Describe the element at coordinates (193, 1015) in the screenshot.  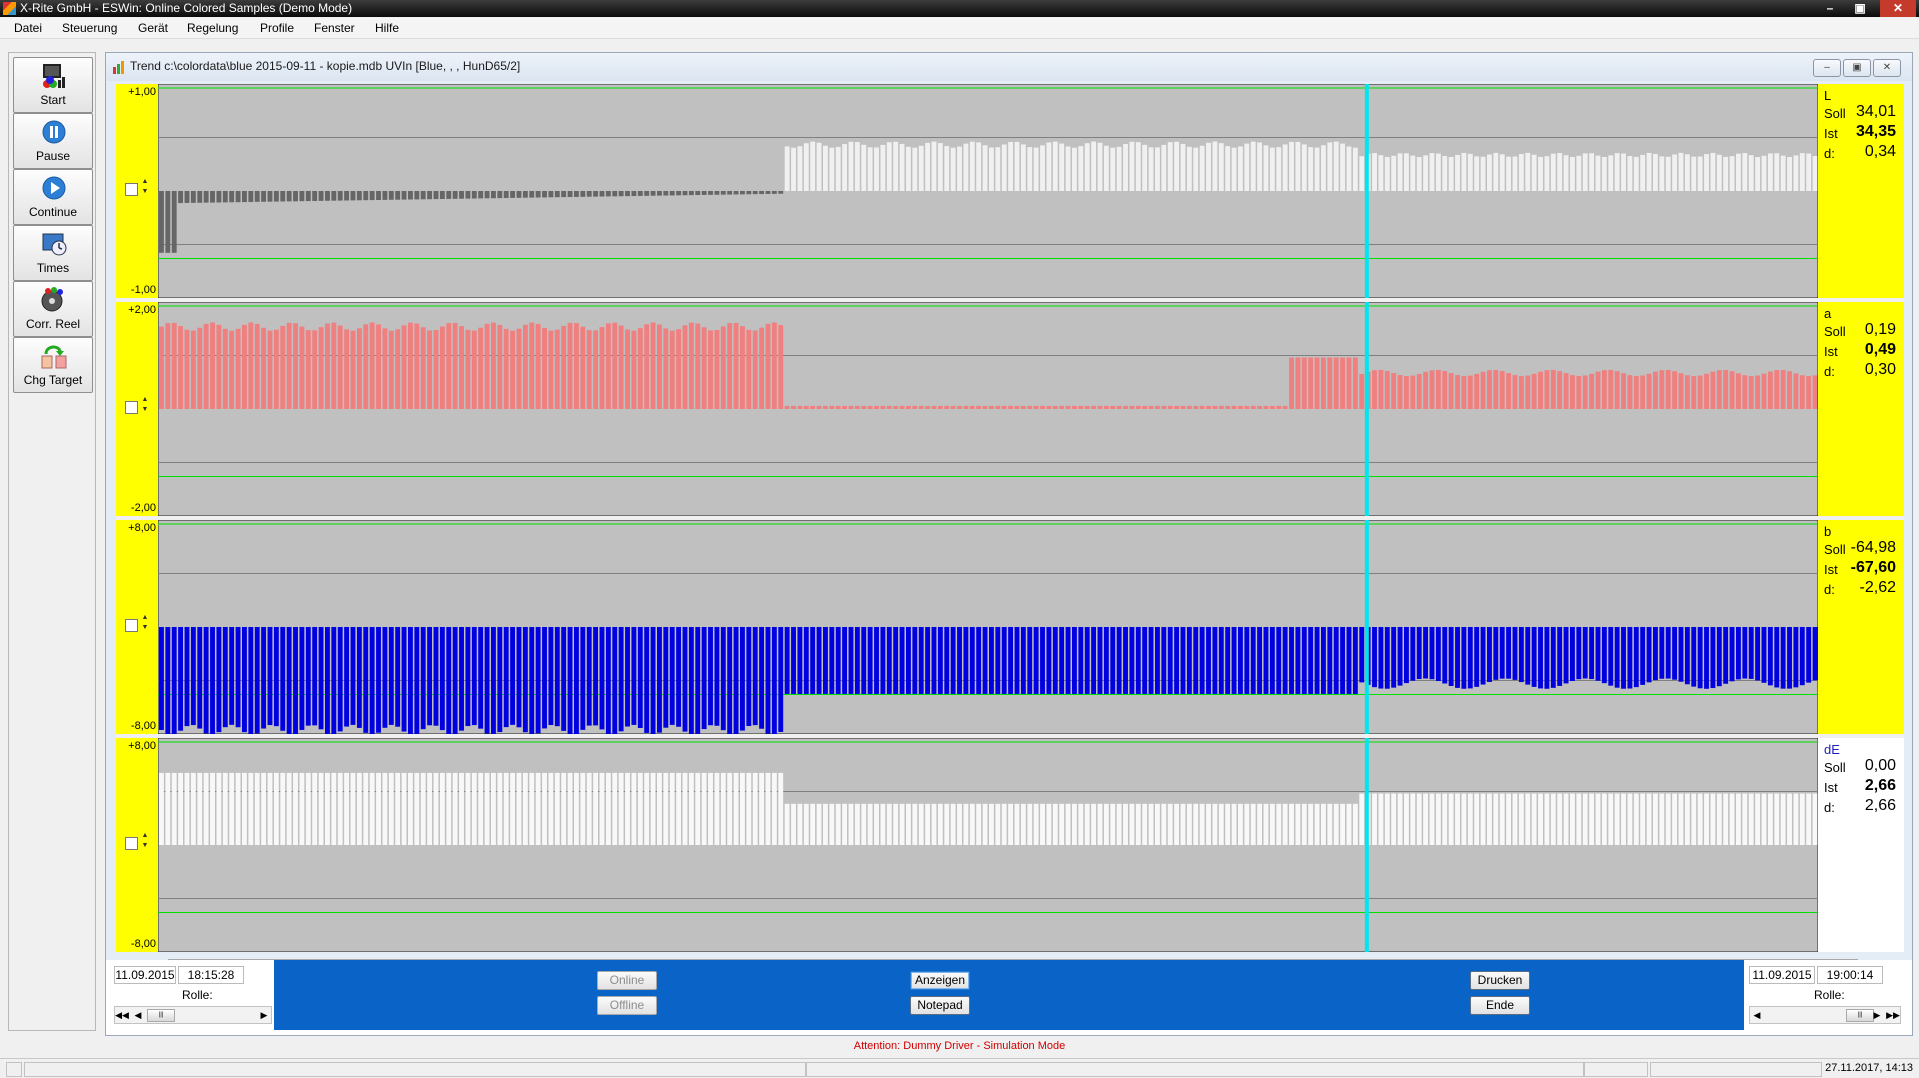
I see `left-position-scrollbar: ◀◀ ◀ ||| ▶` at that location.